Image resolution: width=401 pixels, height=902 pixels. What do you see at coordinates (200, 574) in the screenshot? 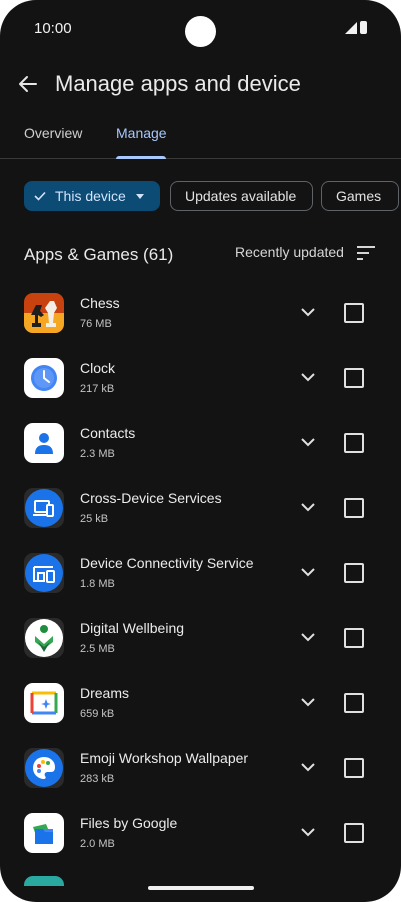
I see `list-item: Device Connectivity Service 1.8 MB` at bounding box center [200, 574].